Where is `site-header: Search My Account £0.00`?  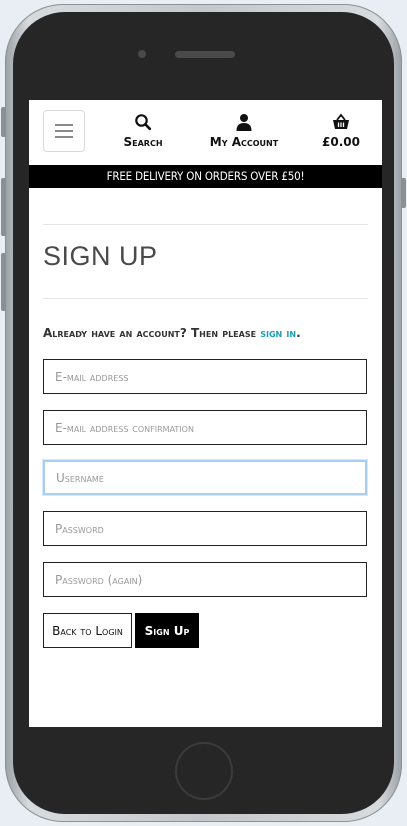
site-header: Search My Account £0.00 is located at coordinates (205, 132).